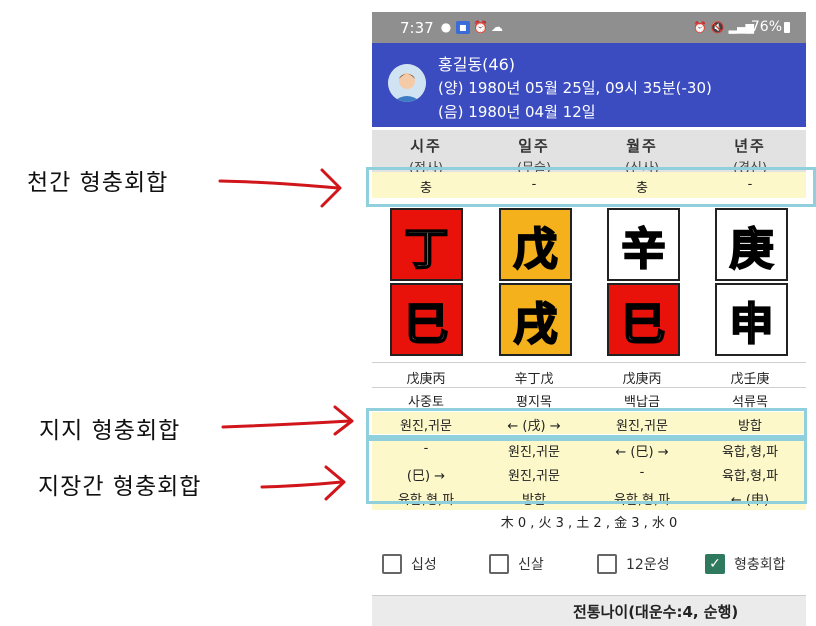 This screenshot has height=626, width=816. What do you see at coordinates (751, 244) in the screenshot?
I see `stem-box-year: 庚` at bounding box center [751, 244].